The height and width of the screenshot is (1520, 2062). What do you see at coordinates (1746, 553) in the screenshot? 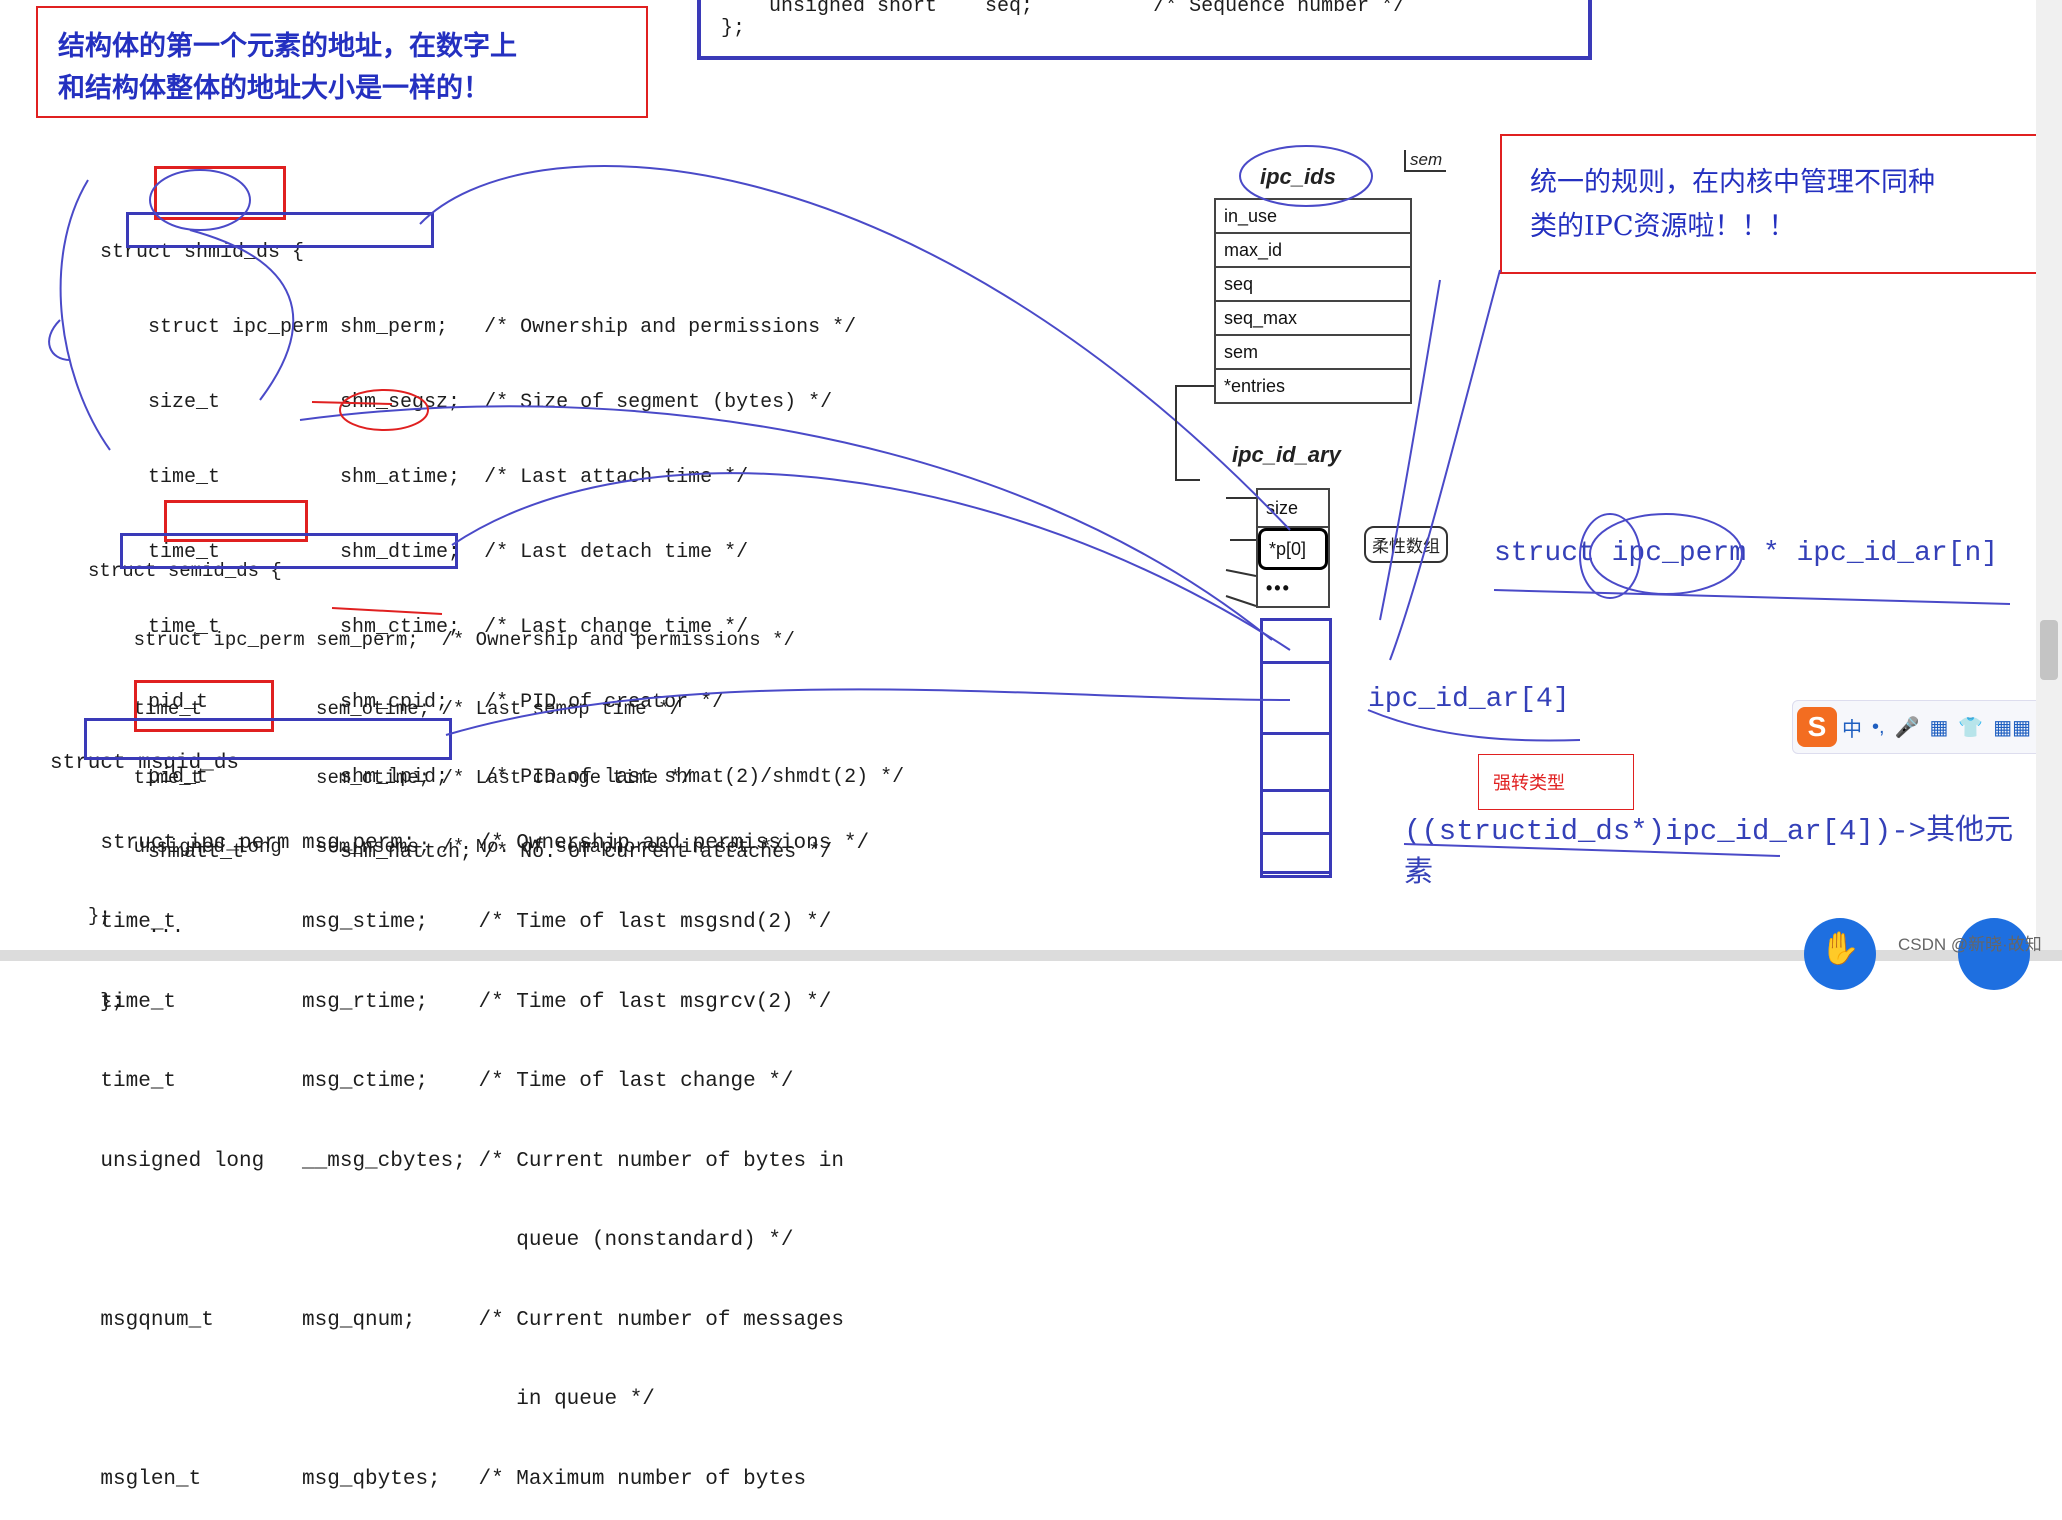
I see `ipc-id-ar-declaration: struct ipc_perm * ipc_id_ar[n]` at bounding box center [1746, 553].